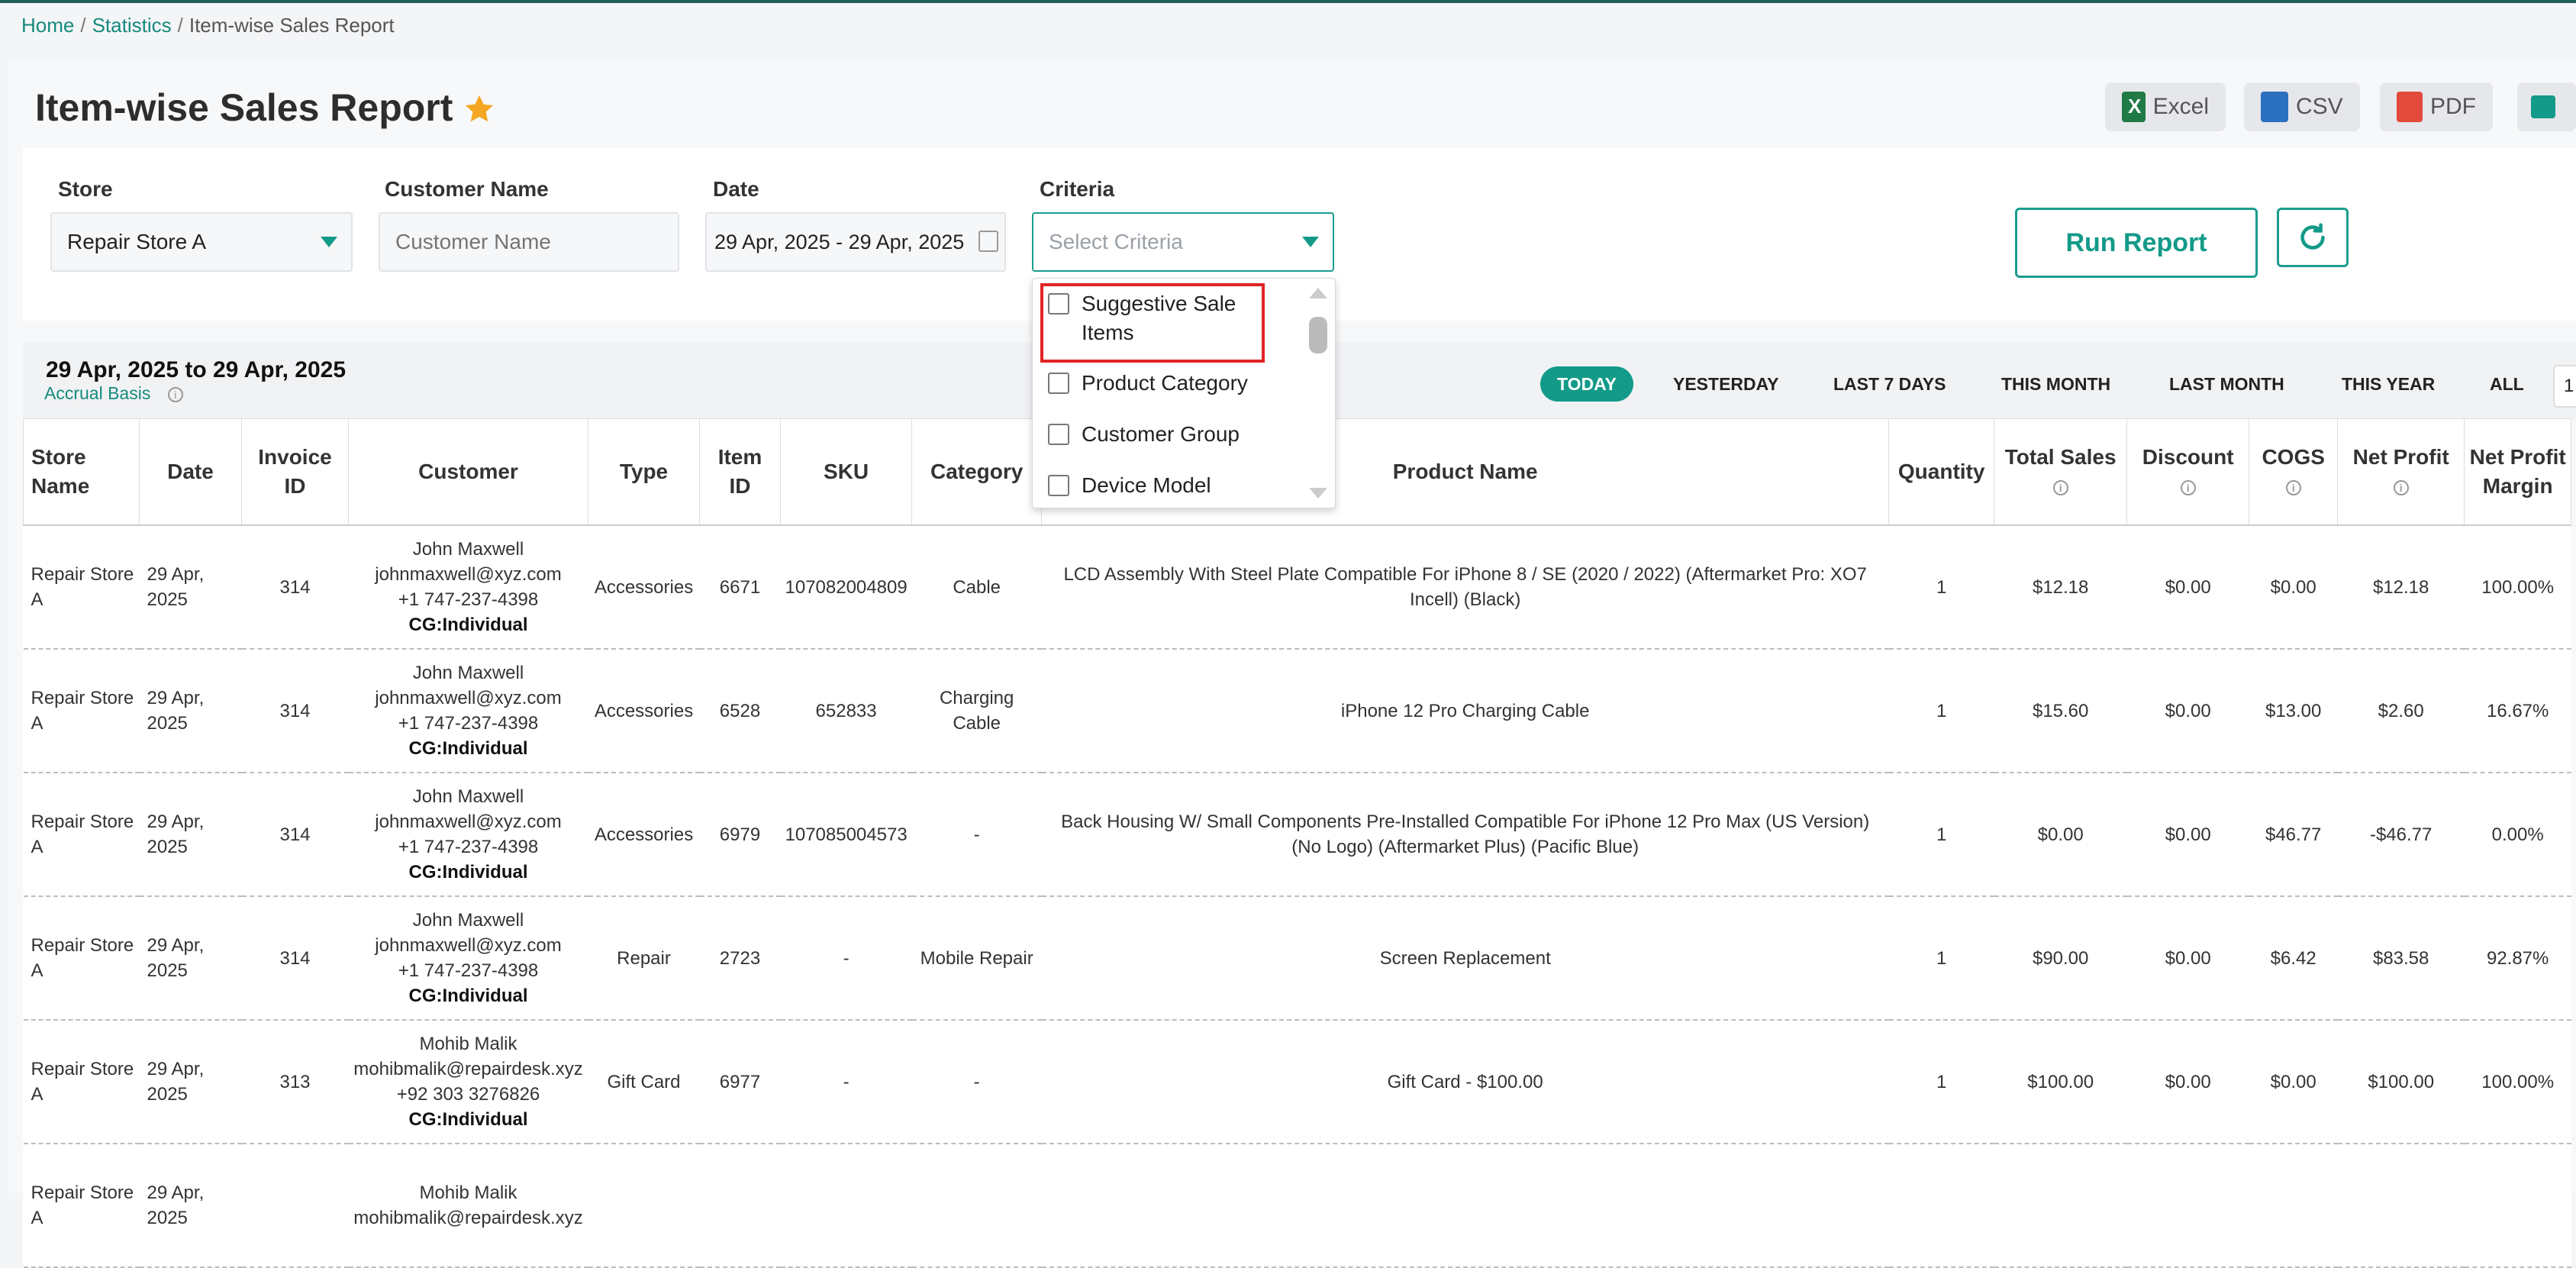  What do you see at coordinates (846, 472) in the screenshot?
I see `col-sku: SKU` at bounding box center [846, 472].